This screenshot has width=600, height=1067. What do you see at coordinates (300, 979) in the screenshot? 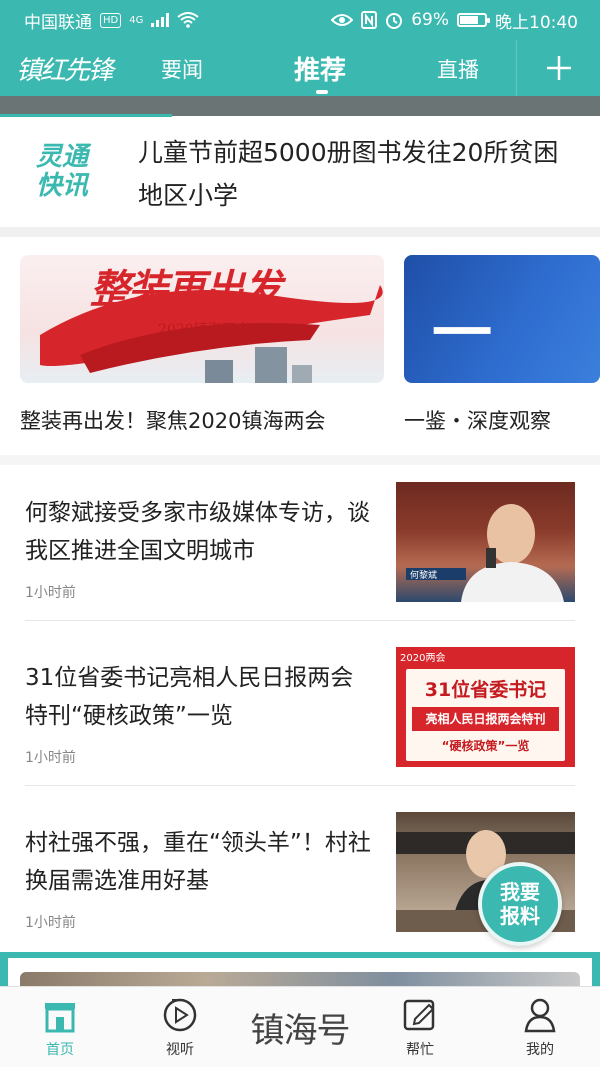
I see `next-card-image` at bounding box center [300, 979].